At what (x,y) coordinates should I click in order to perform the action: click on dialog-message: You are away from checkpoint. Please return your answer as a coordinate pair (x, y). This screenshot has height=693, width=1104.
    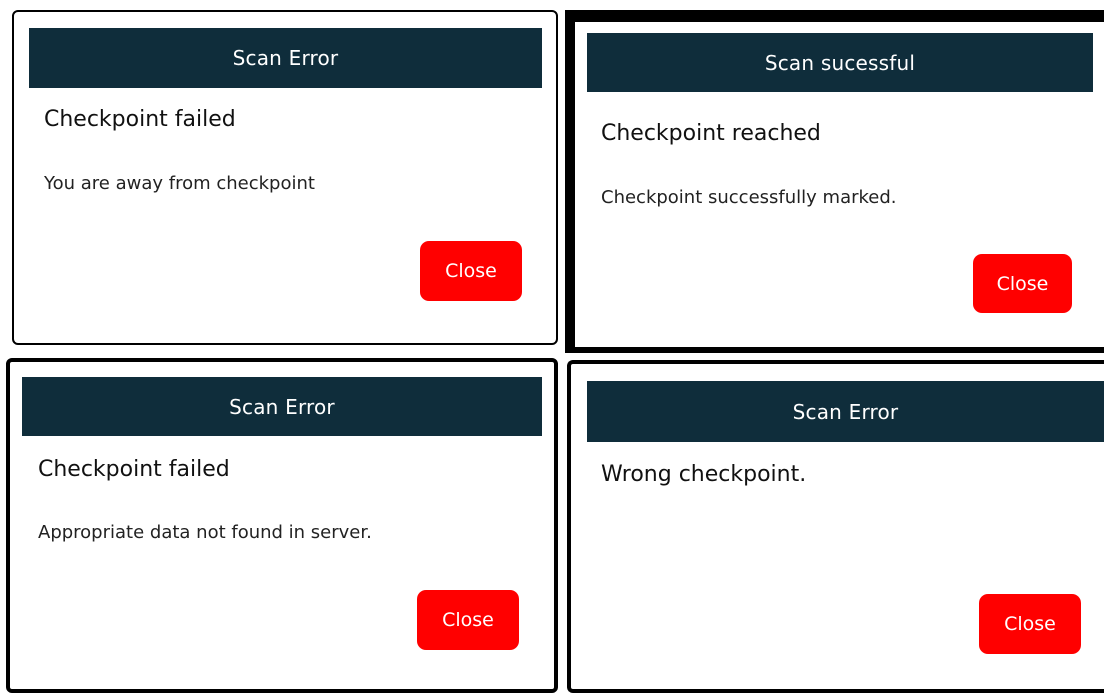
    Looking at the image, I should click on (179, 183).